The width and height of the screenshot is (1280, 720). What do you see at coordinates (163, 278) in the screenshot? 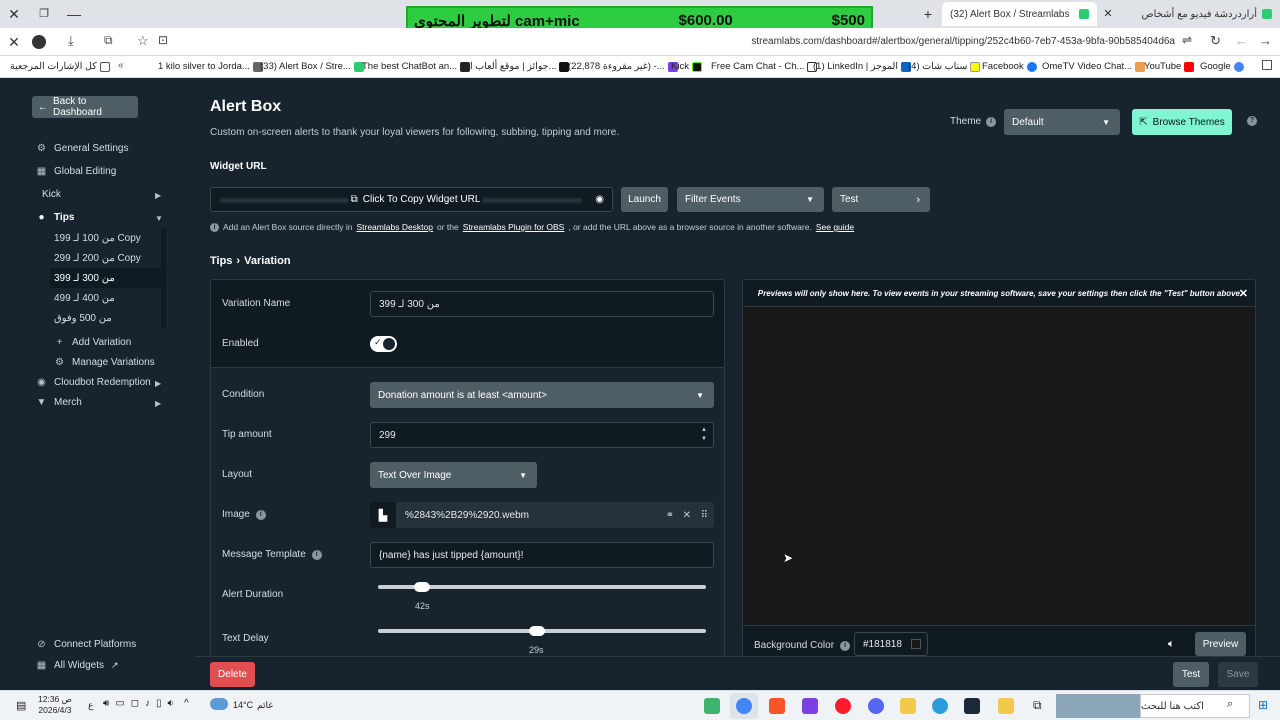
I see `variation-scrollbar` at bounding box center [163, 278].